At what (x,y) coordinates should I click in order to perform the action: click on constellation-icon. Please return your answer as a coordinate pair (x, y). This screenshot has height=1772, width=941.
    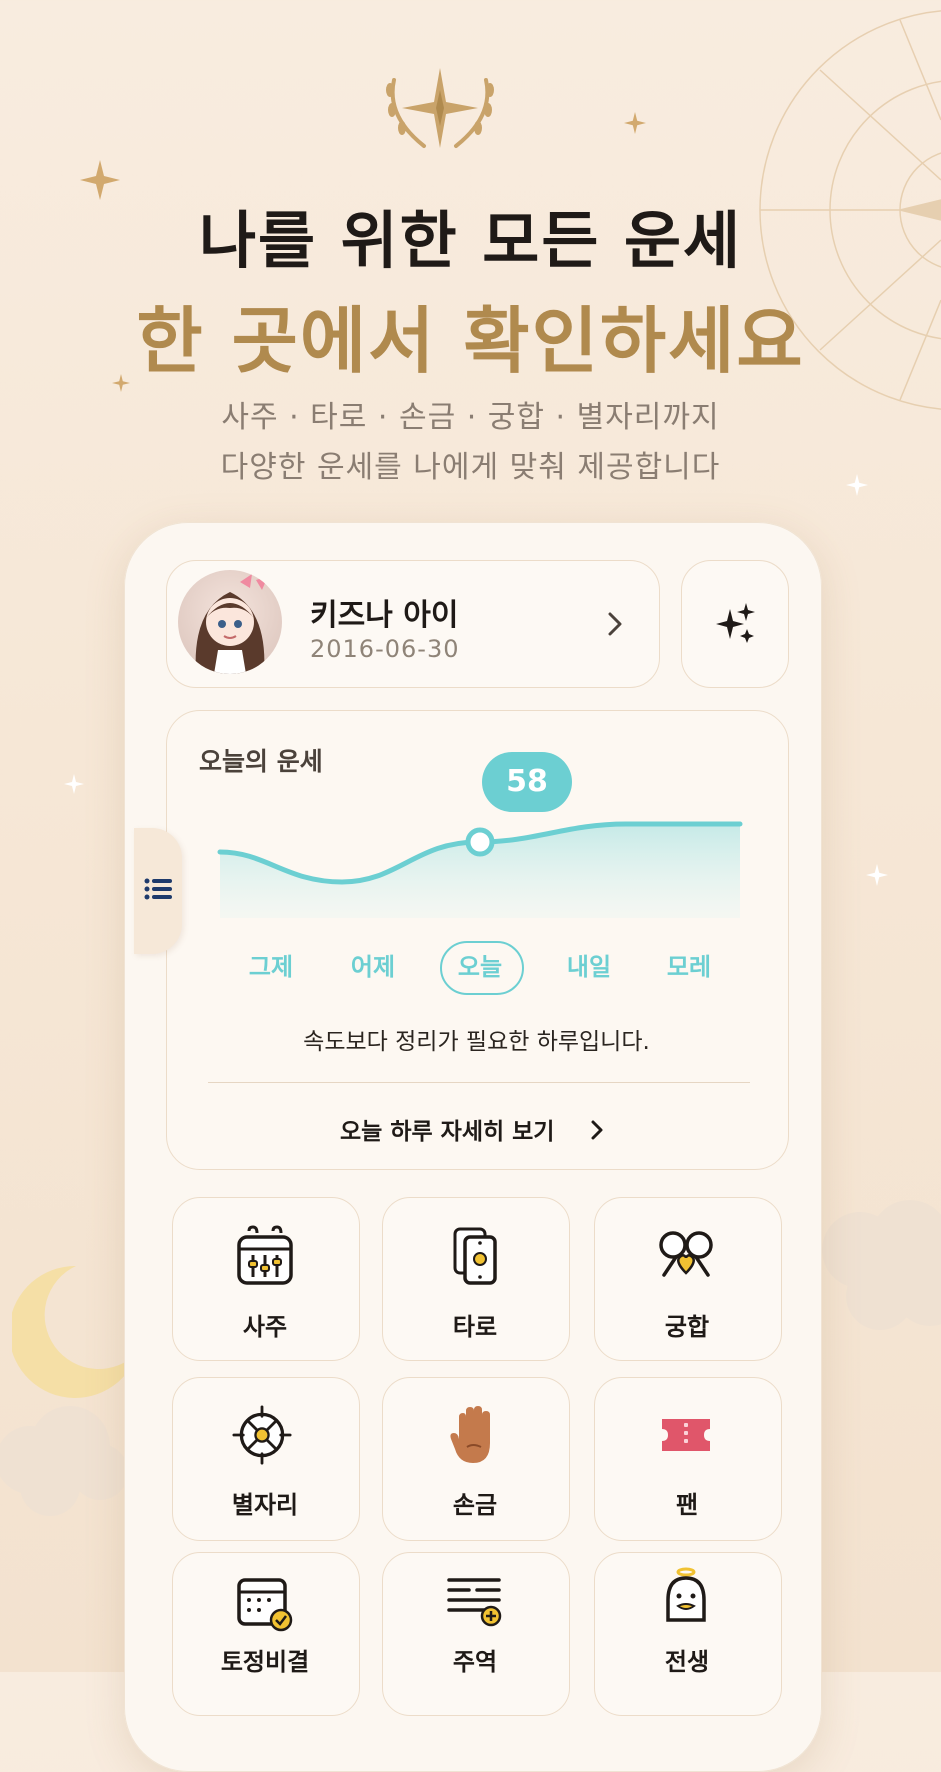
    Looking at the image, I should click on (262, 1435).